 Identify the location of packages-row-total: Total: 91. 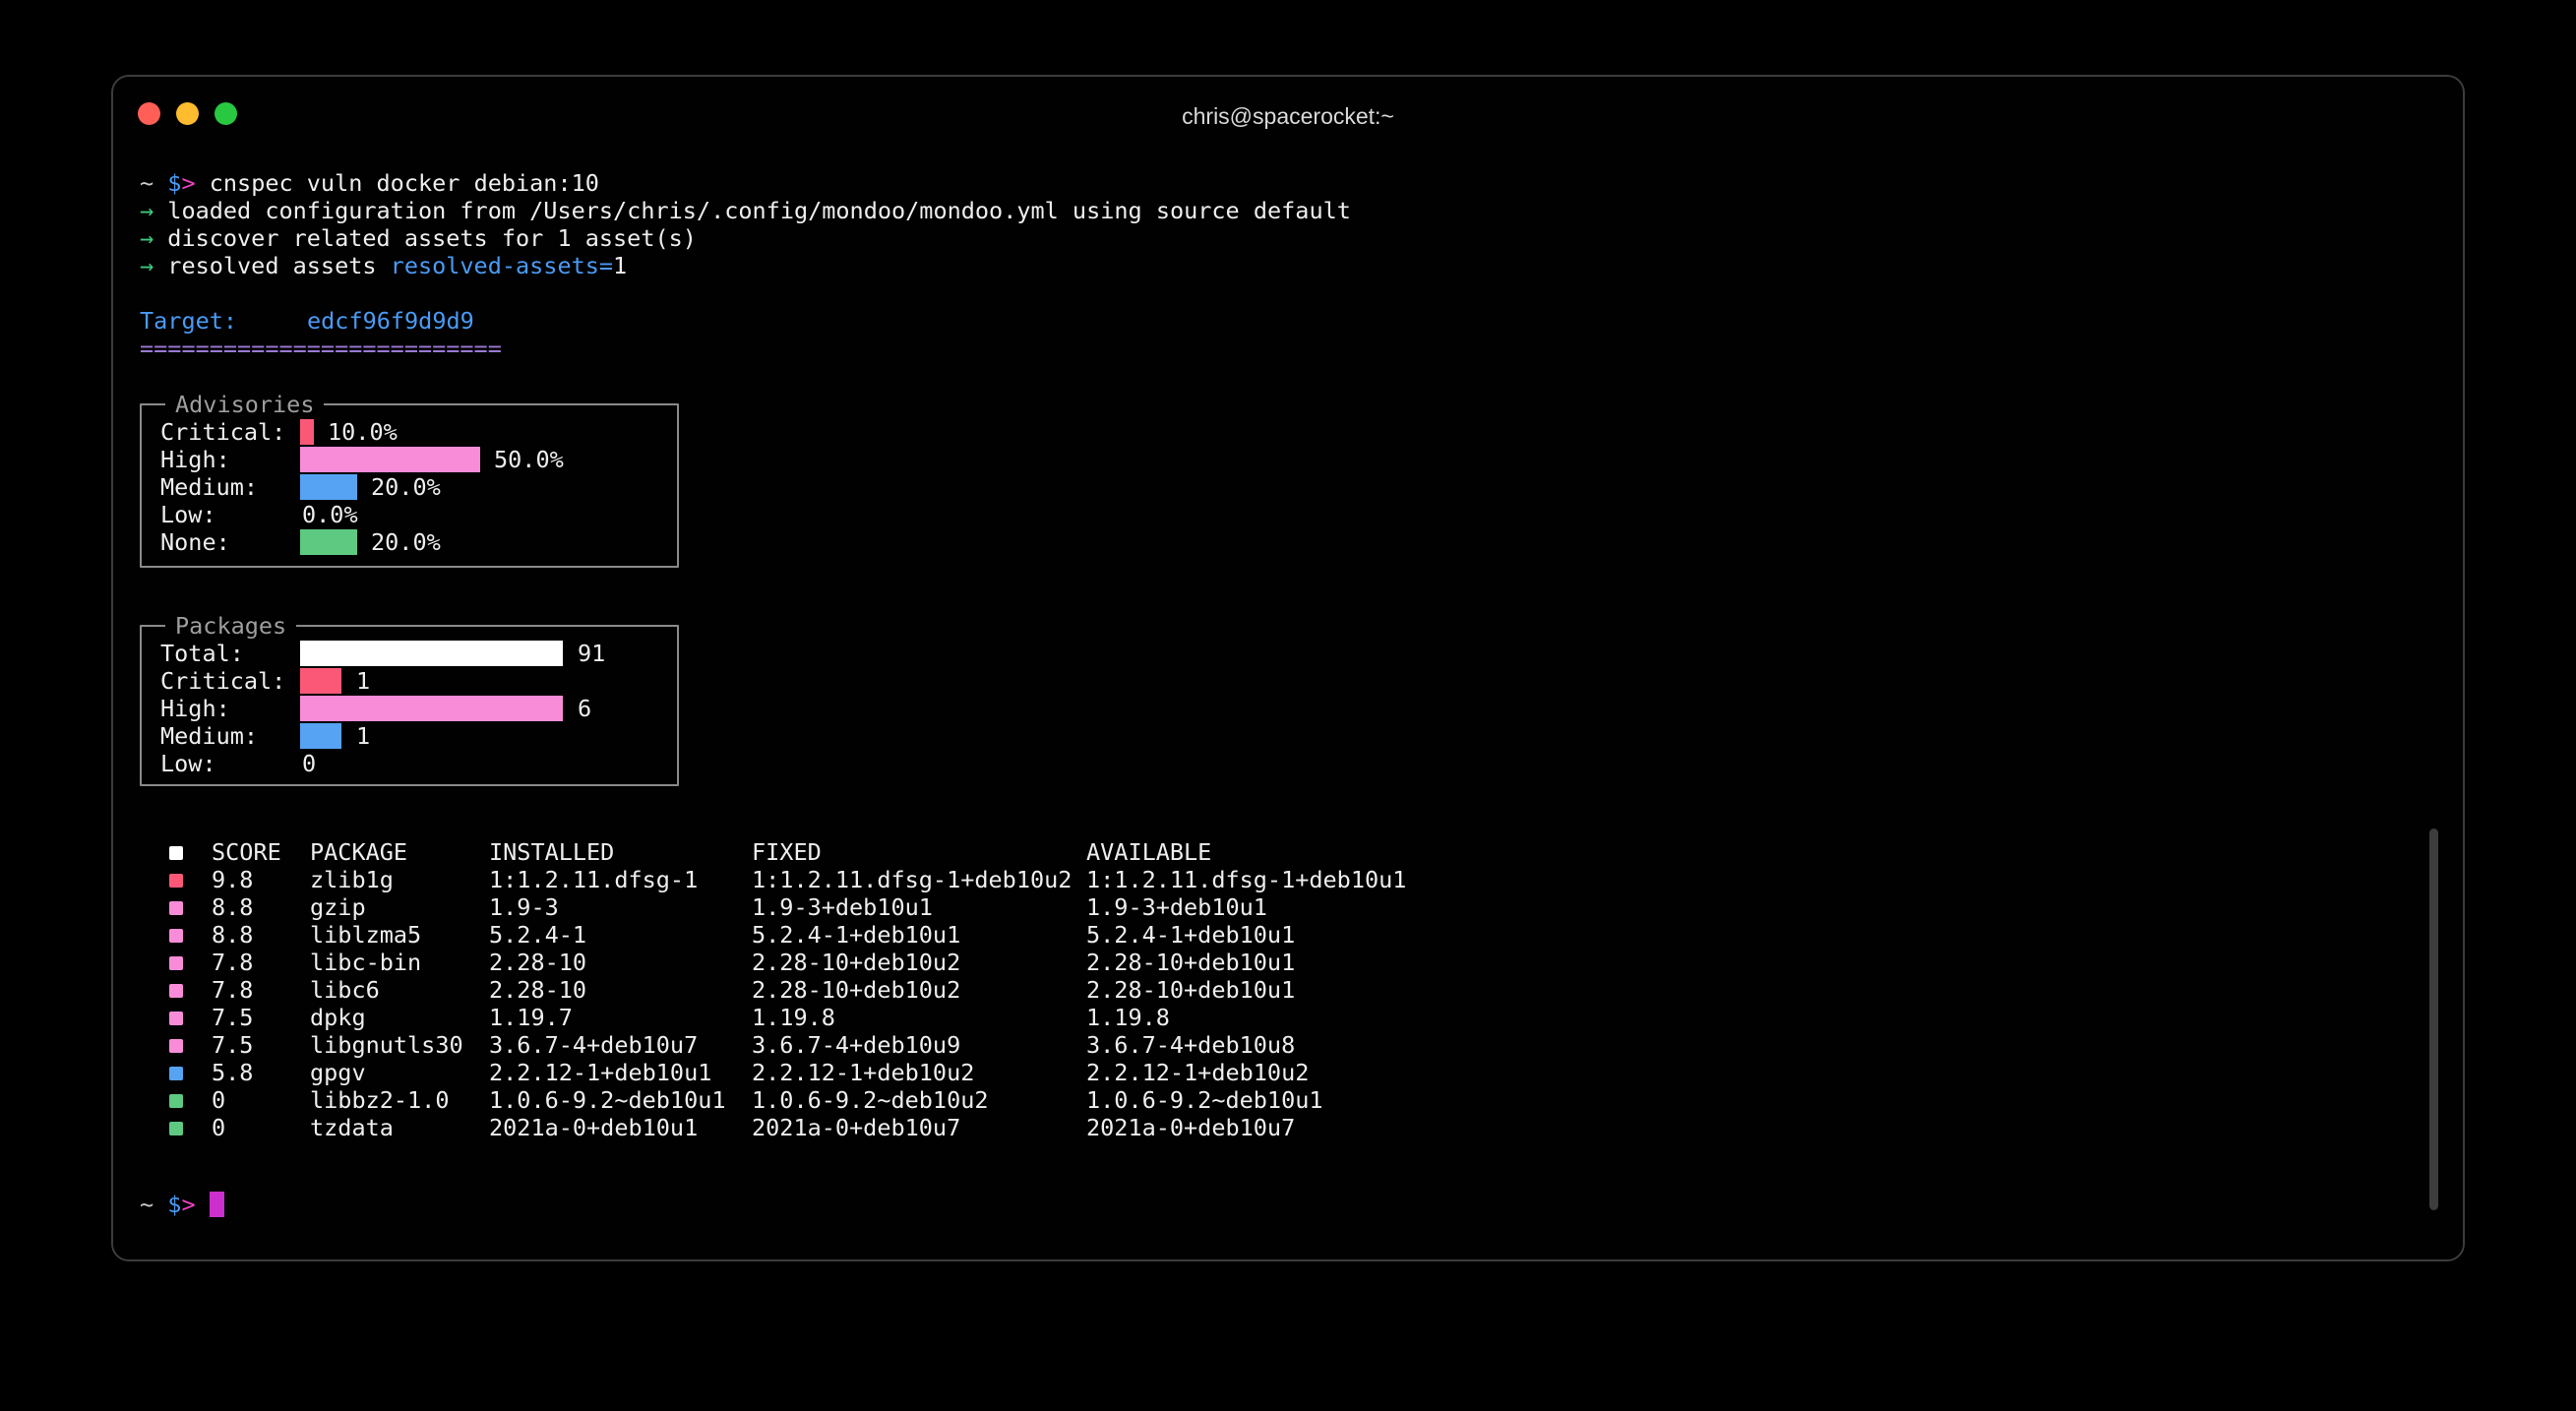
(409, 653).